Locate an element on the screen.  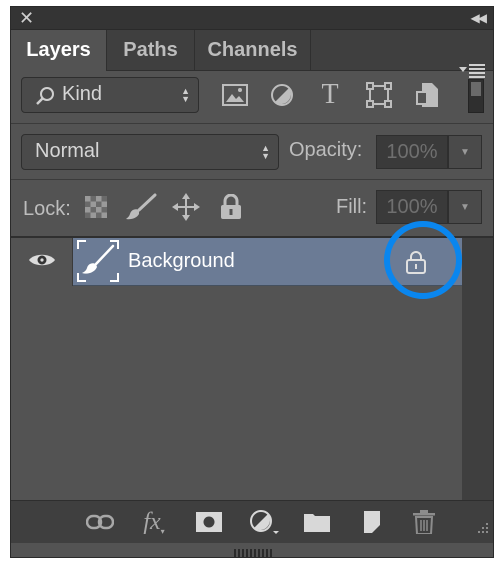
opacity-input: 100% is located at coordinates (412, 152).